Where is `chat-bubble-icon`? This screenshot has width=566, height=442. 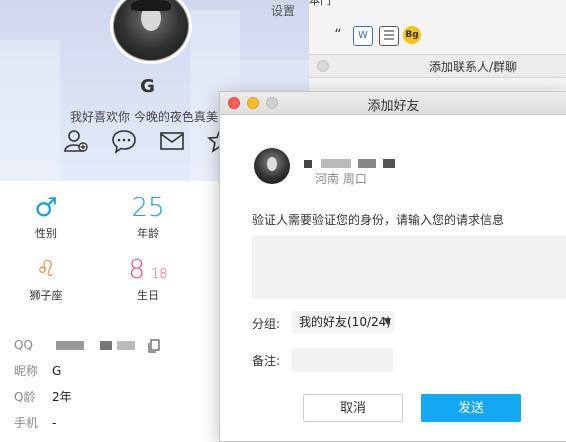 chat-bubble-icon is located at coordinates (124, 141).